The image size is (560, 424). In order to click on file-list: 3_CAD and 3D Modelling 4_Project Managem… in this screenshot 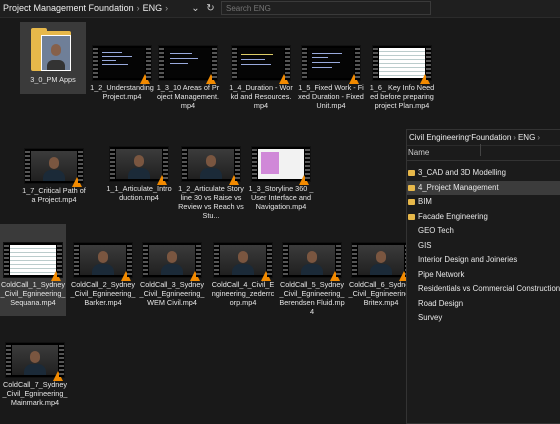, I will do `click(483, 243)`.